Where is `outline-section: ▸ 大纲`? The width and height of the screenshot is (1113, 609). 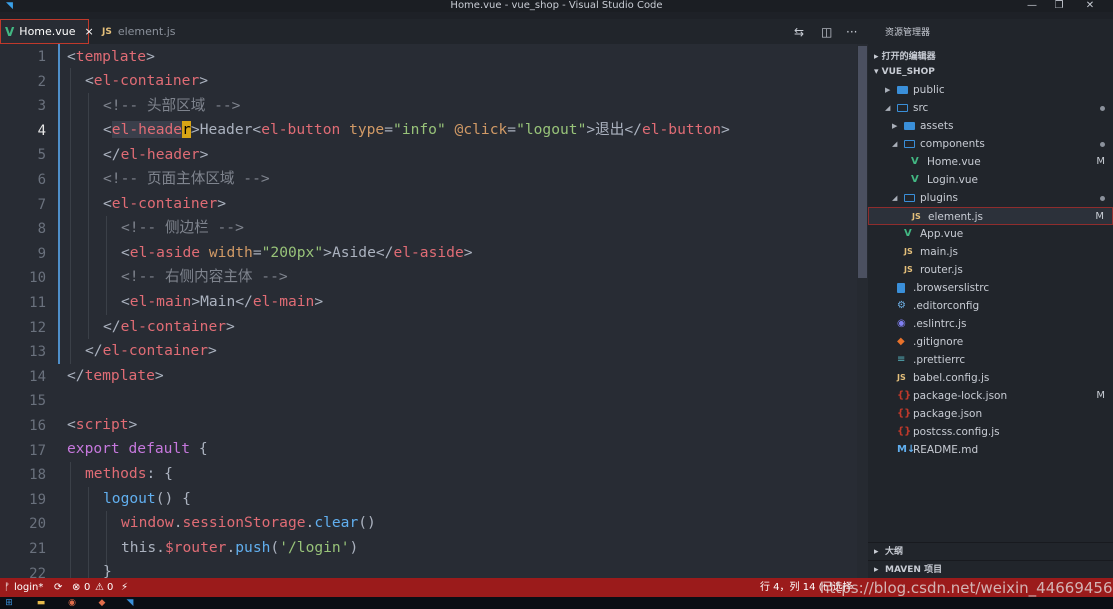
outline-section: ▸ 大纲 is located at coordinates (990, 551).